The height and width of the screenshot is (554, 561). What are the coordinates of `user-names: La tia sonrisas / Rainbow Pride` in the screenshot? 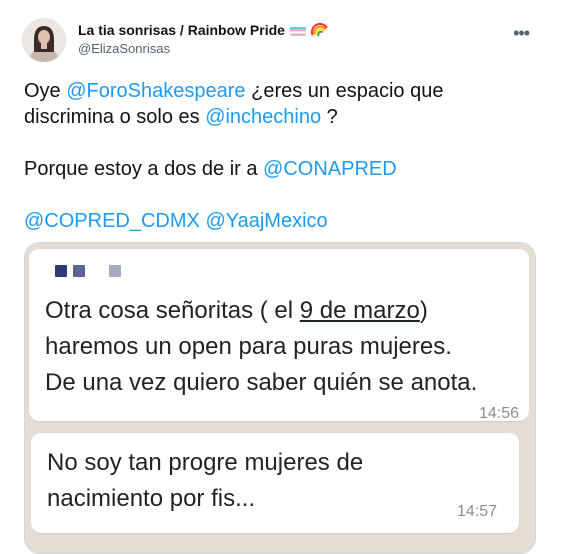 It's located at (203, 38).